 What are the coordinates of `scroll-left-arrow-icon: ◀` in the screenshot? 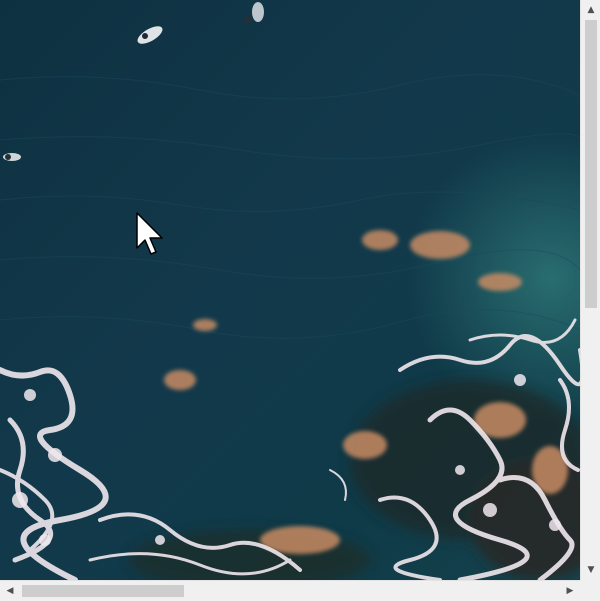 It's located at (10, 591).